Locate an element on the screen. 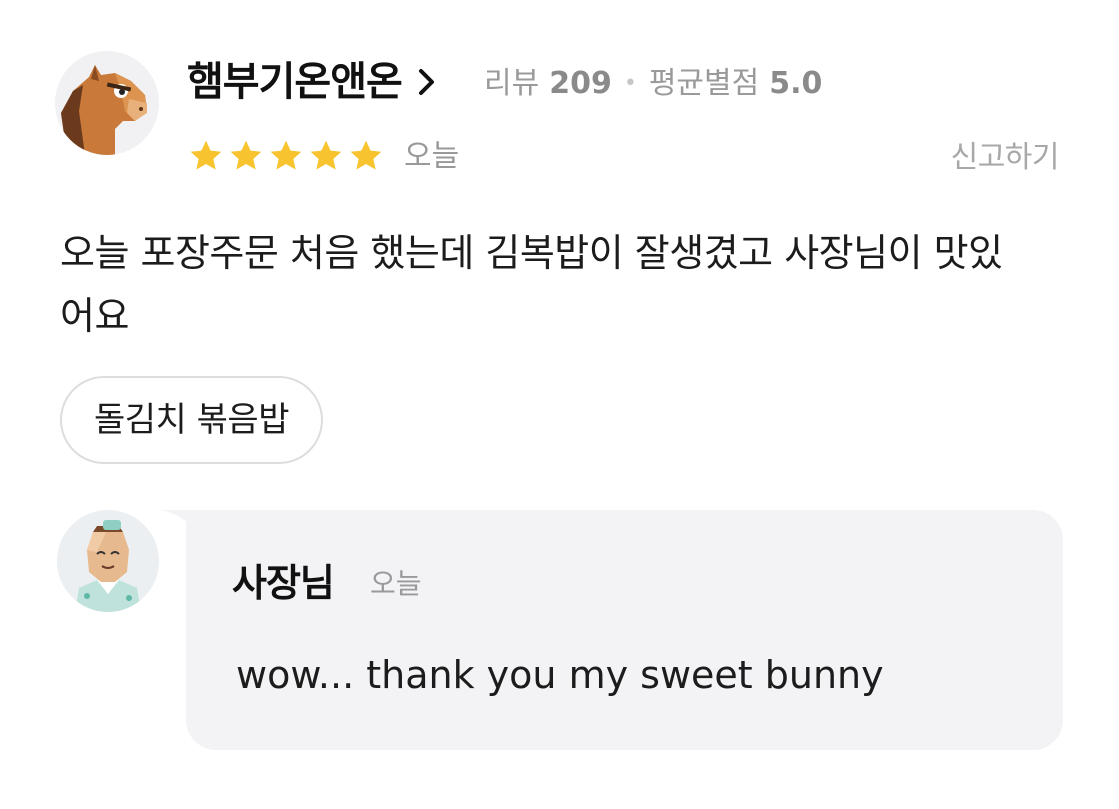 This screenshot has width=1119, height=809. reviewer-stats: 리뷰 209 • 평균별점 5.0 is located at coordinates (653, 84).